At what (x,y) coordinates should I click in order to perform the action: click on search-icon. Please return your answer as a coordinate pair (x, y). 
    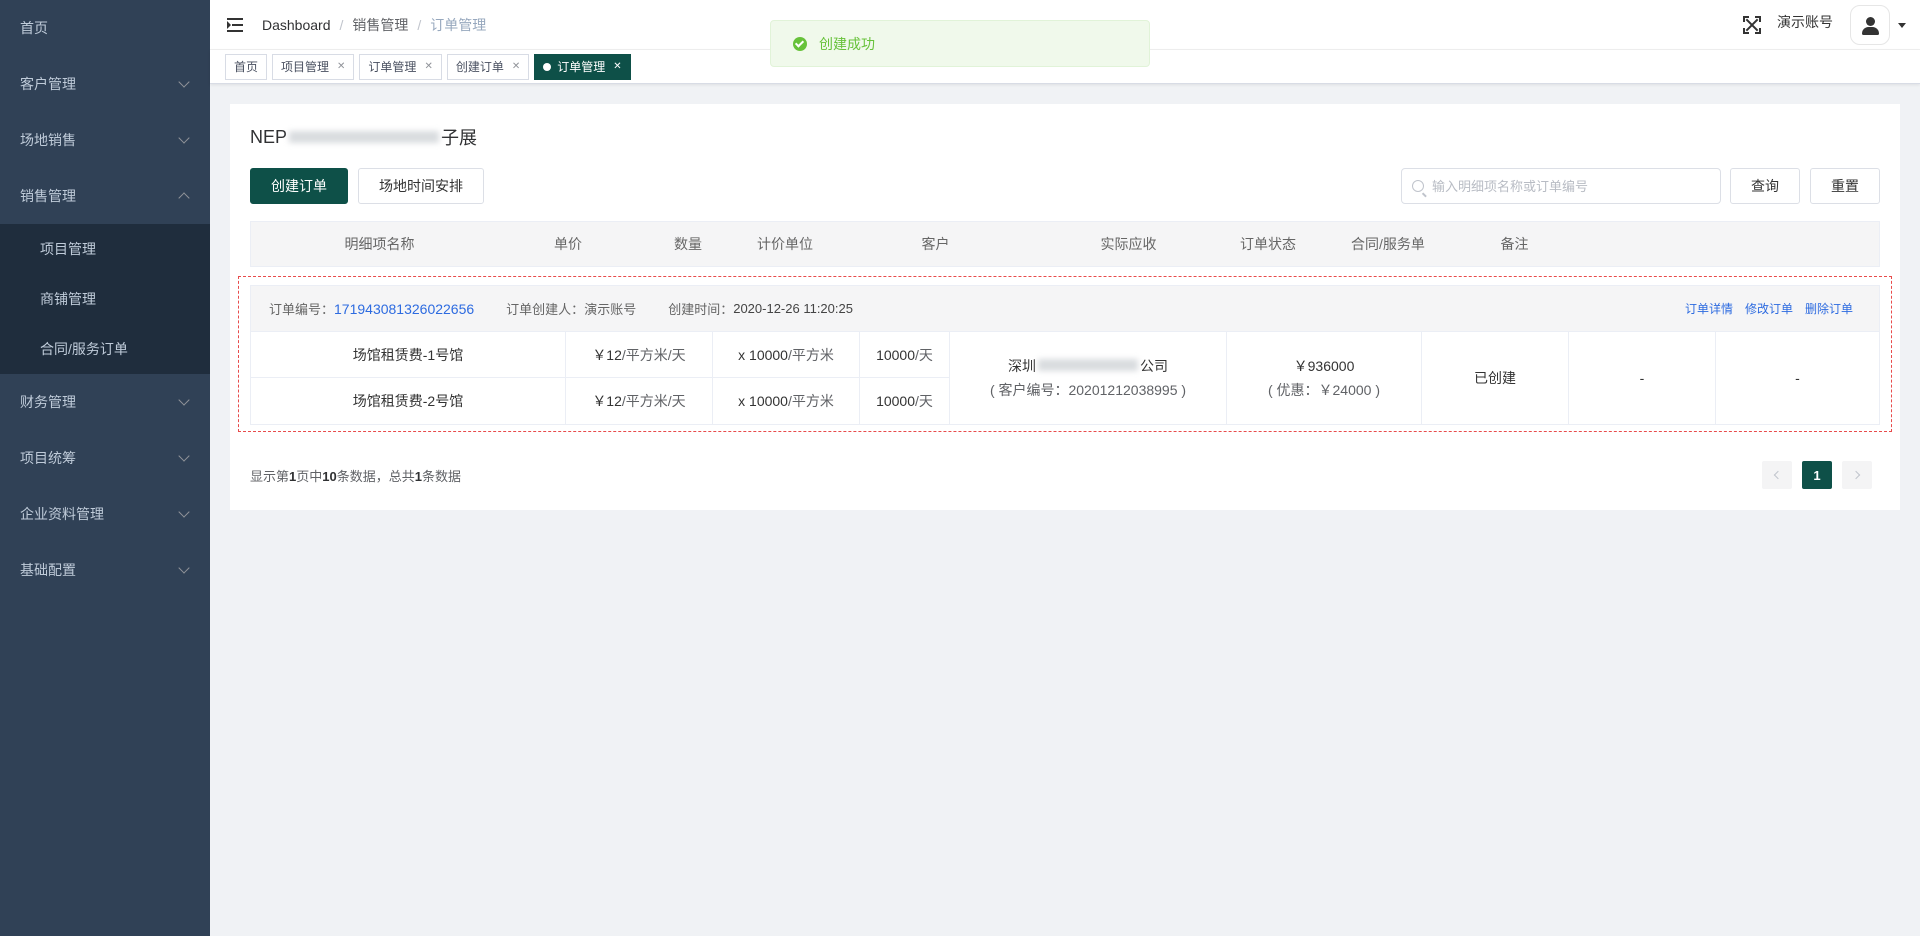
    Looking at the image, I should click on (1418, 186).